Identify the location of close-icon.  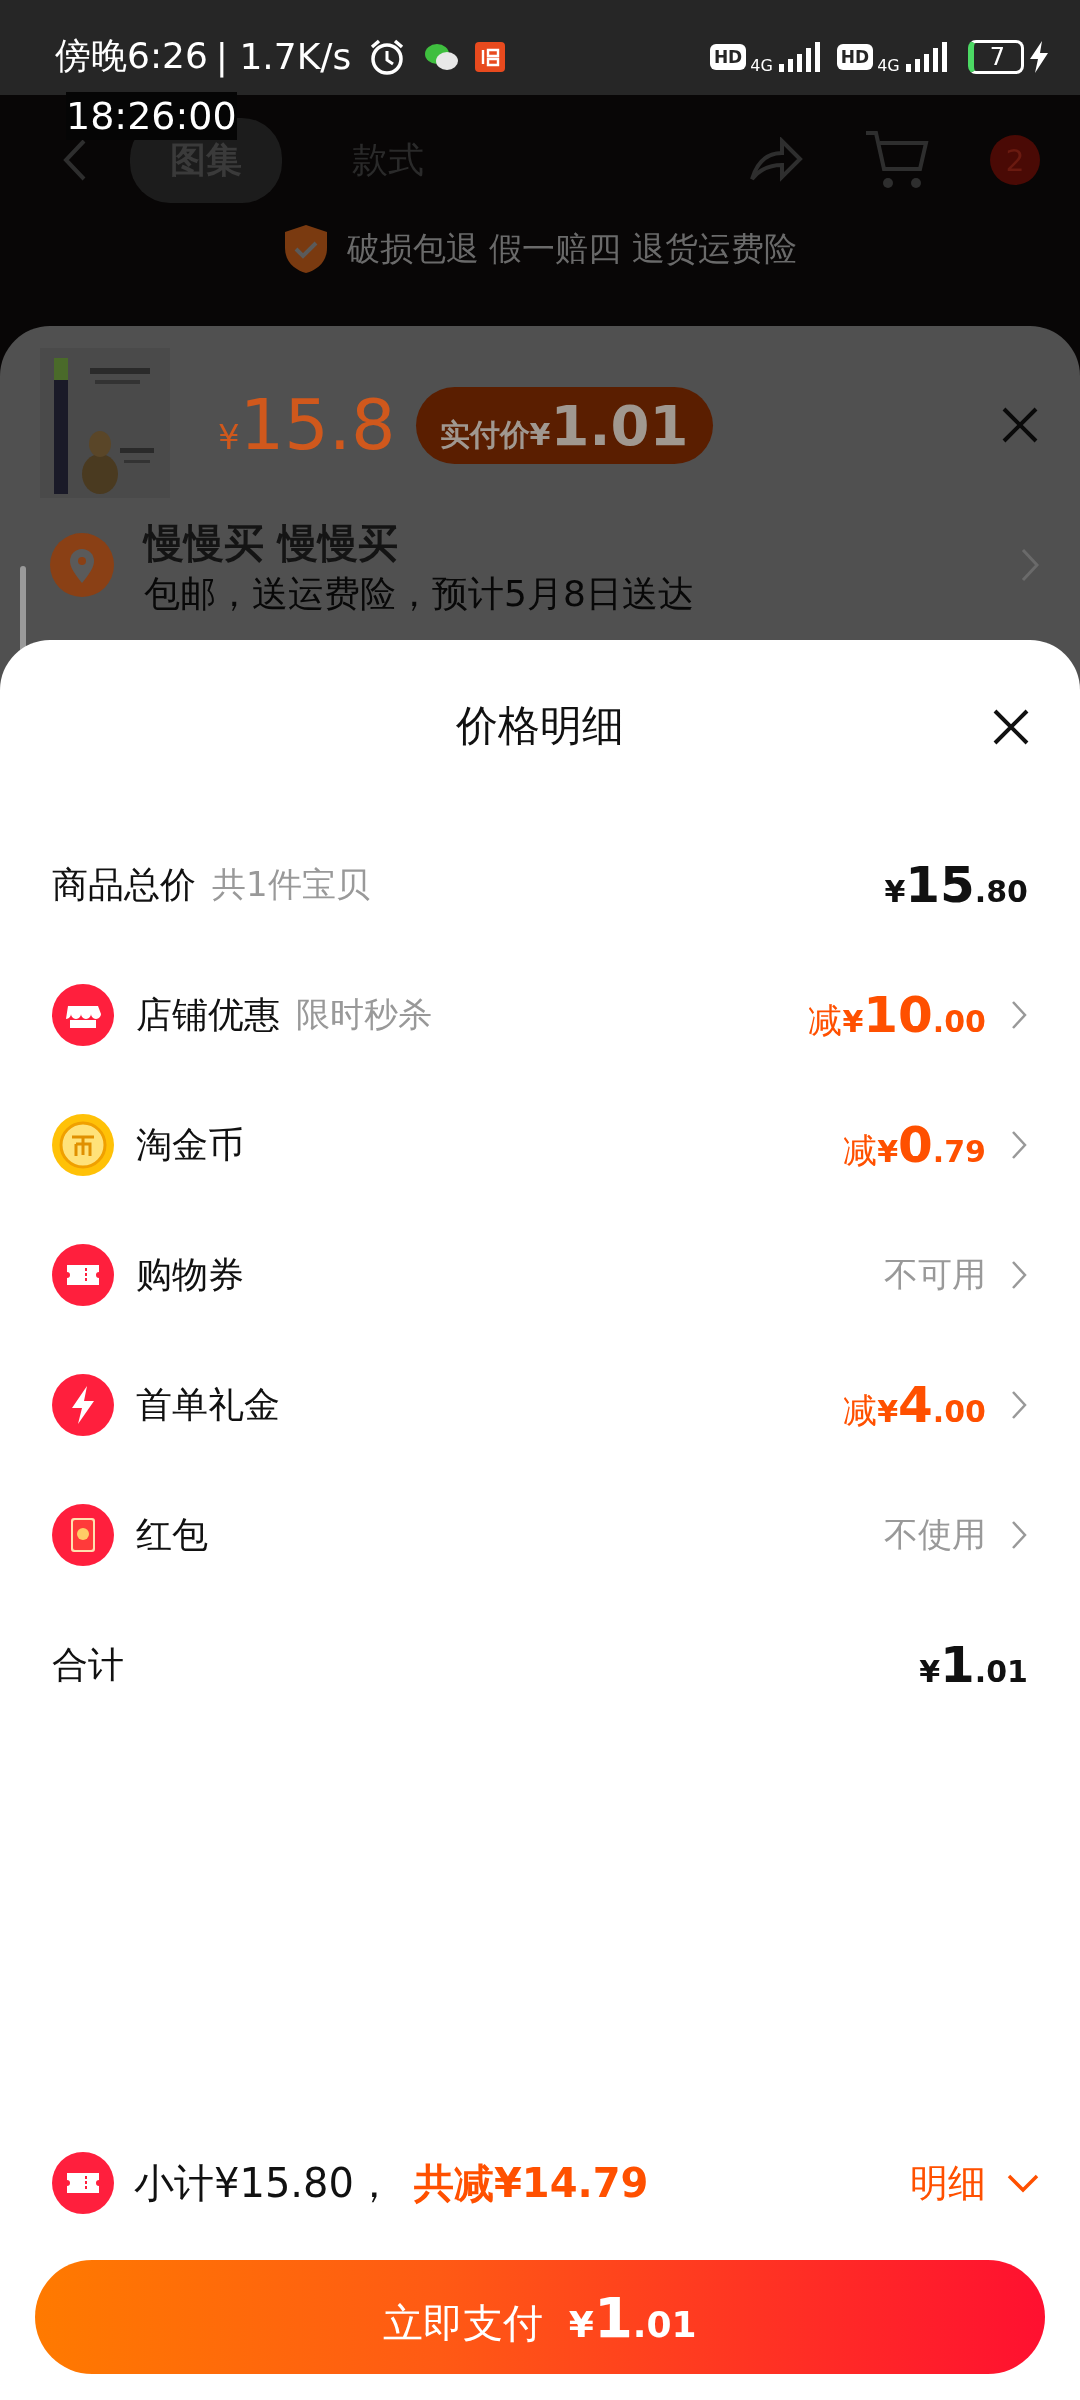
(1011, 727).